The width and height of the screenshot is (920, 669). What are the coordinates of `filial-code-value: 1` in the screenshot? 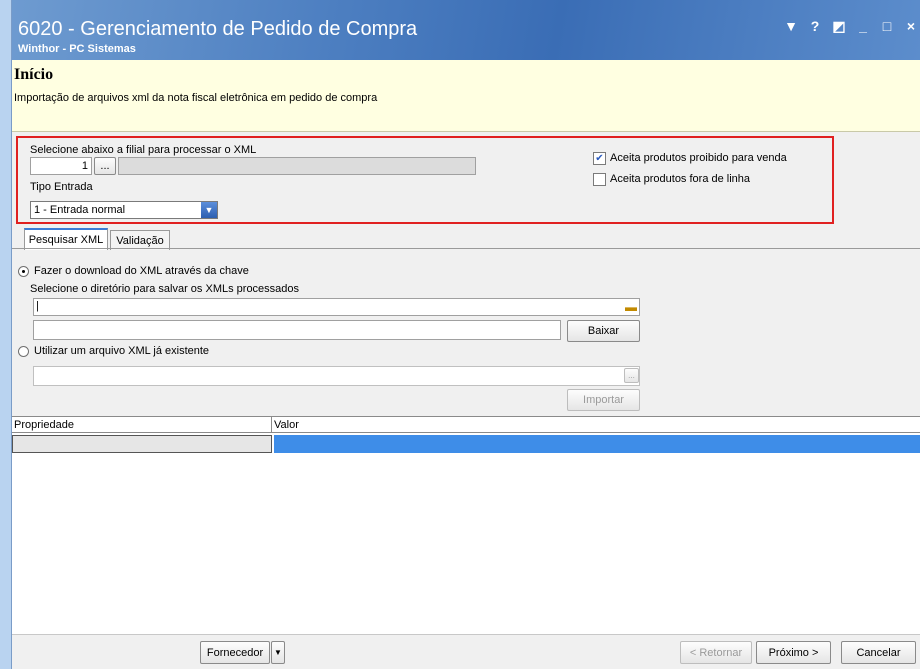 It's located at (84, 166).